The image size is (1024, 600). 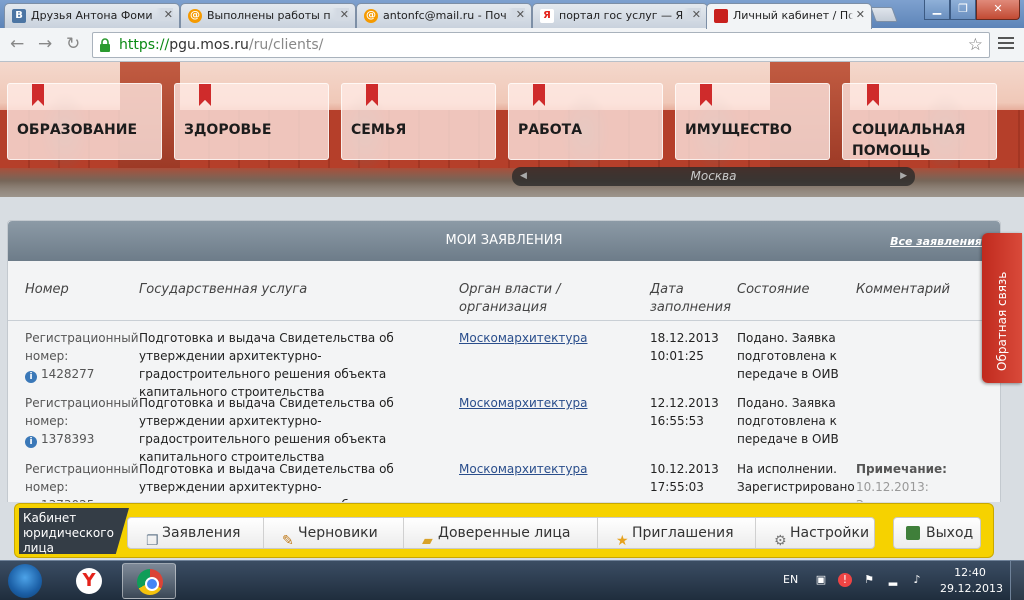 What do you see at coordinates (541, 45) in the screenshot?
I see `address-bar: https://pgu.mos.ru/ru/clients/ ☆` at bounding box center [541, 45].